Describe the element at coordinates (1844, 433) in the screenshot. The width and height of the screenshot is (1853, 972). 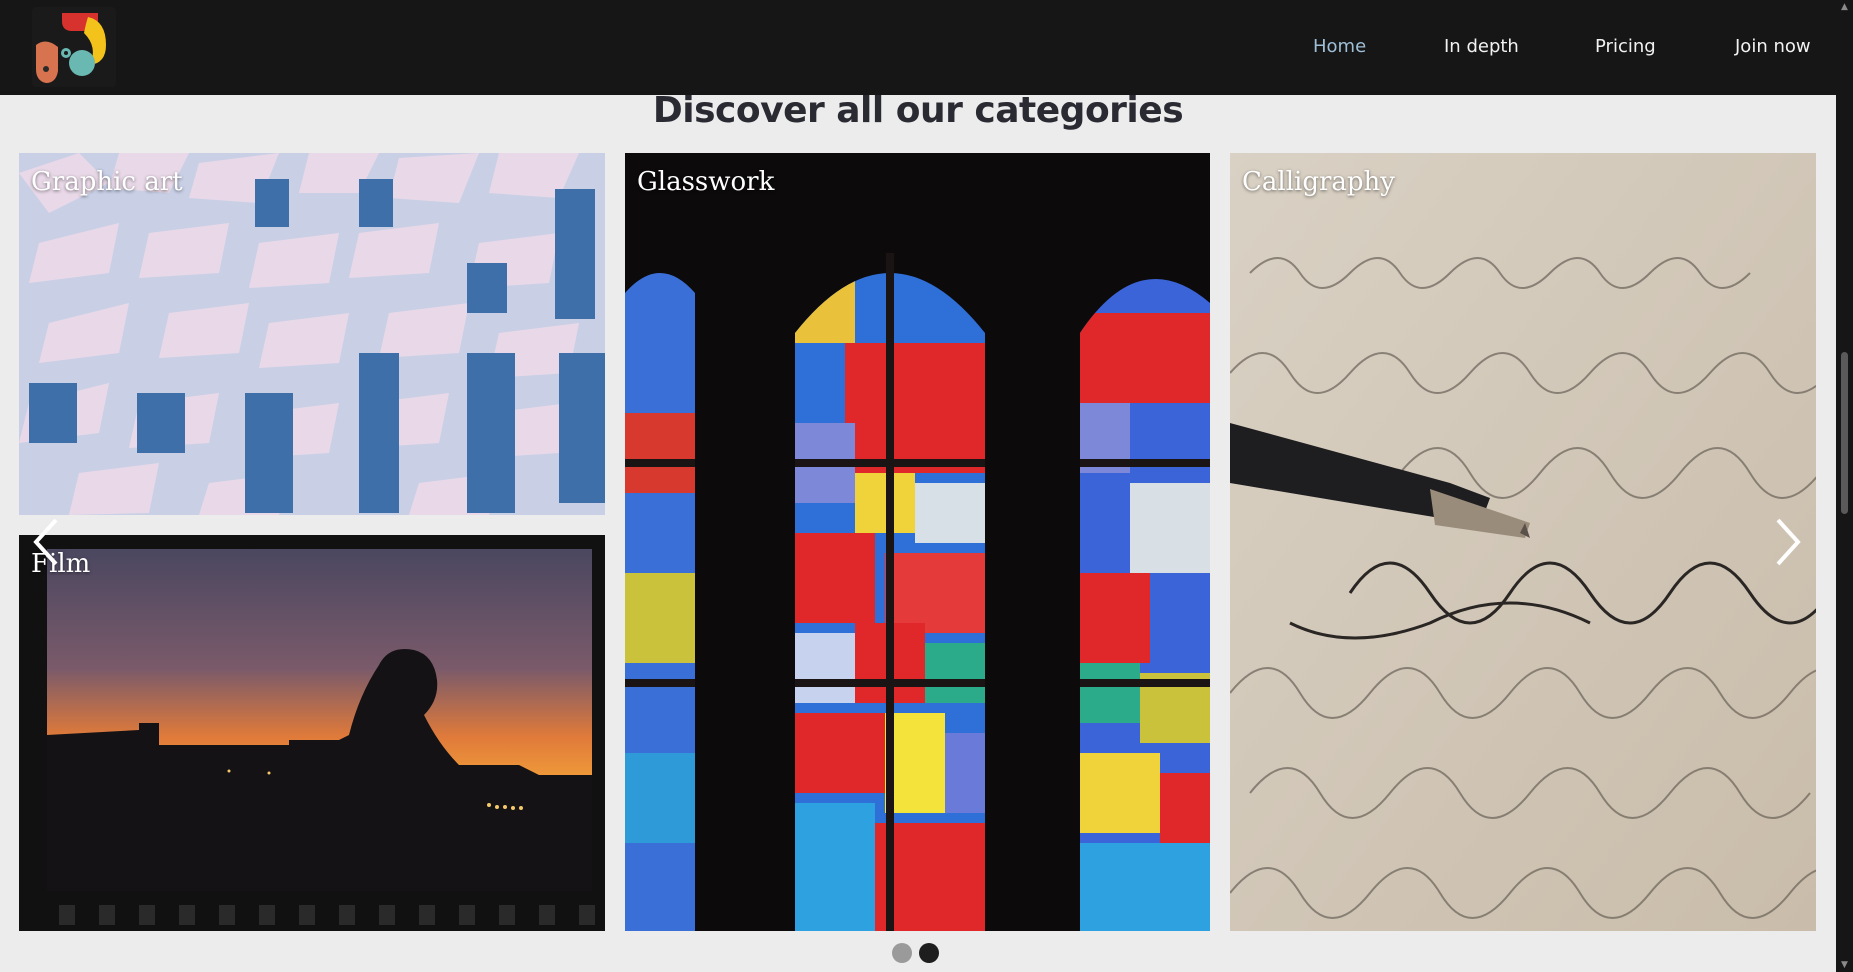
I see `scroll-thumb` at that location.